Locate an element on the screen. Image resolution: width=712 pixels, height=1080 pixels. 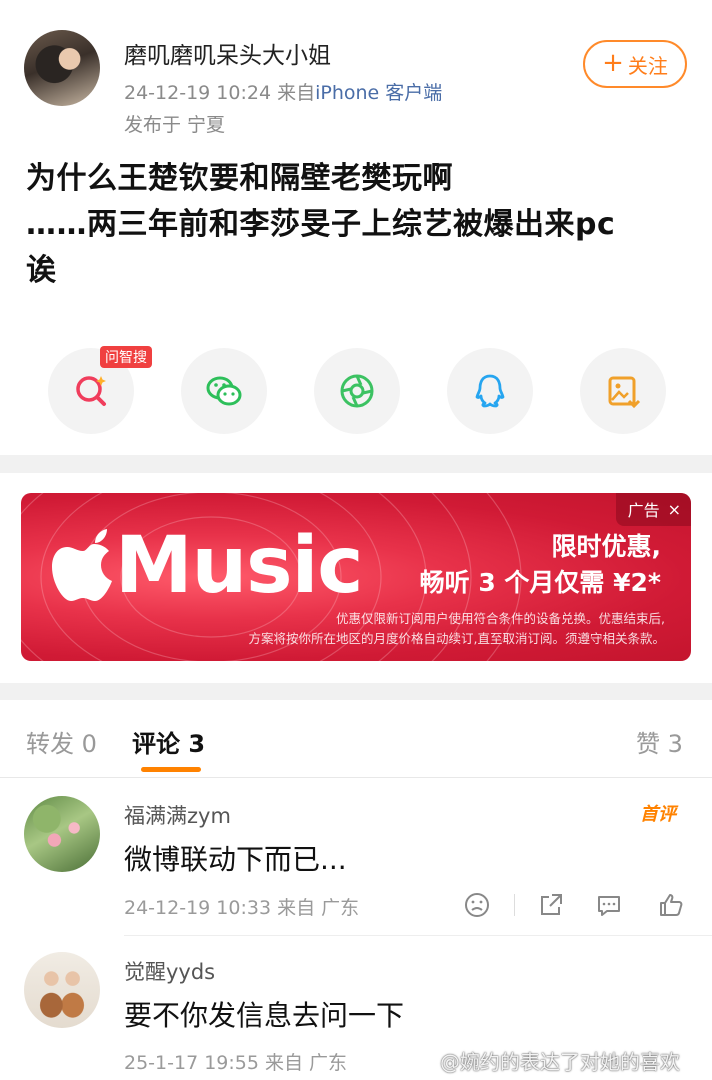
moments-icon is located at coordinates (357, 391).